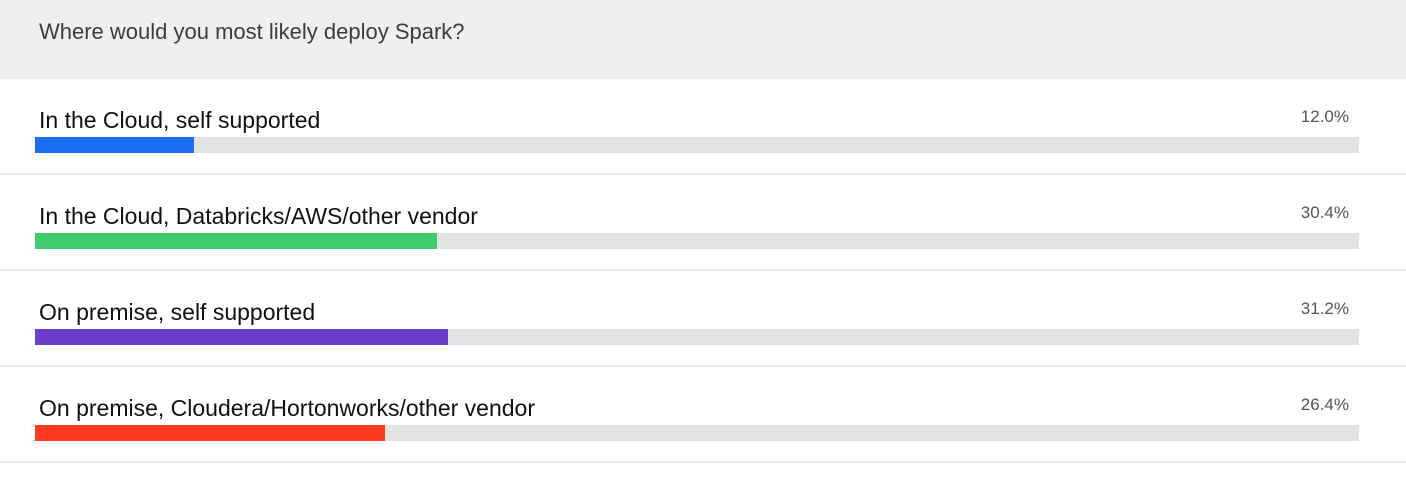 This screenshot has width=1406, height=504. What do you see at coordinates (180, 120) in the screenshot?
I see `option-label: In the Cloud, self supported` at bounding box center [180, 120].